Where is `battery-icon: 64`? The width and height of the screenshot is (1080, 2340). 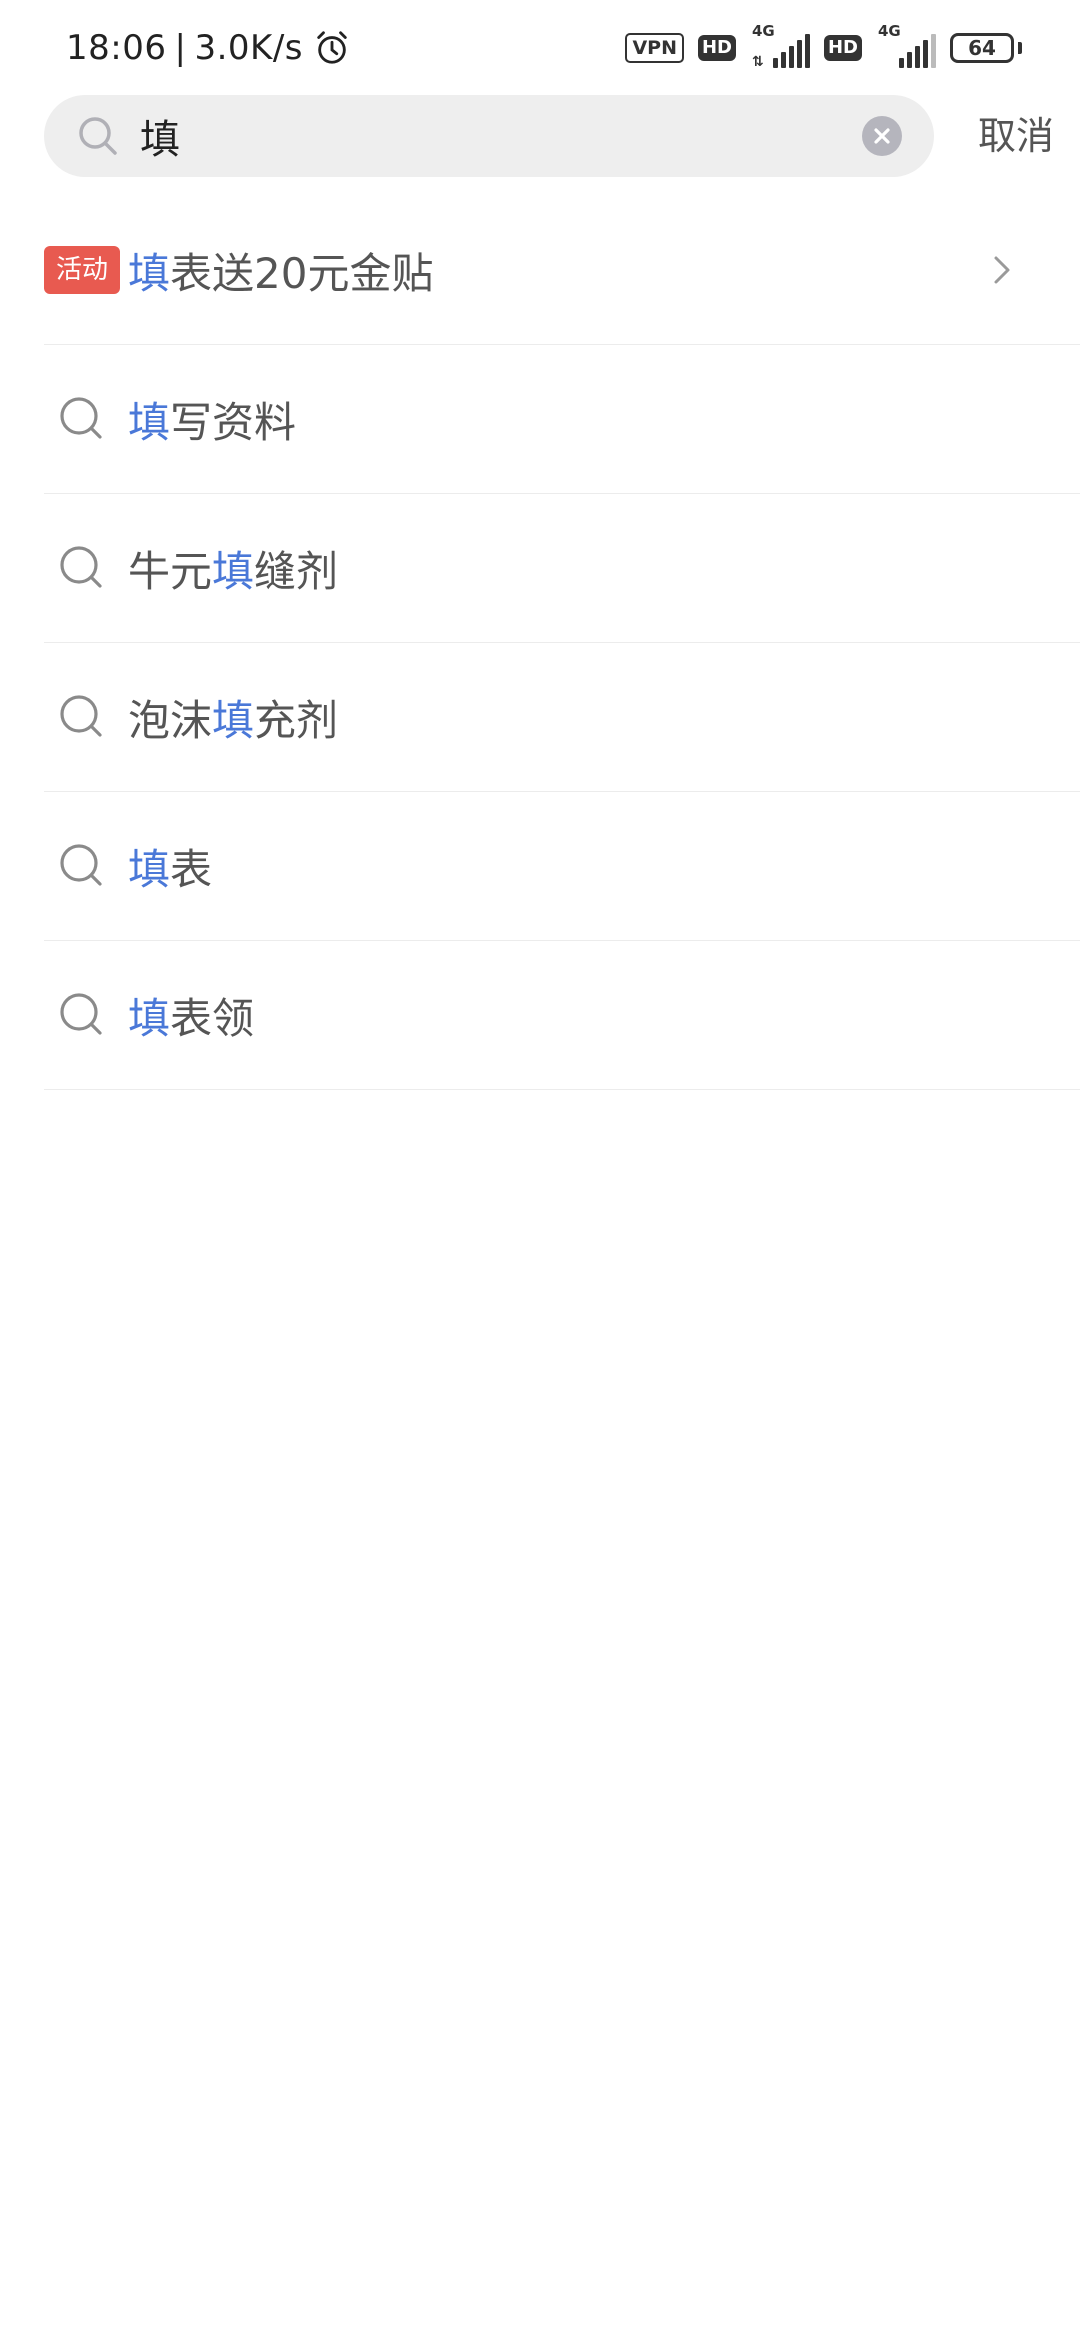
battery-icon: 64 is located at coordinates (982, 48).